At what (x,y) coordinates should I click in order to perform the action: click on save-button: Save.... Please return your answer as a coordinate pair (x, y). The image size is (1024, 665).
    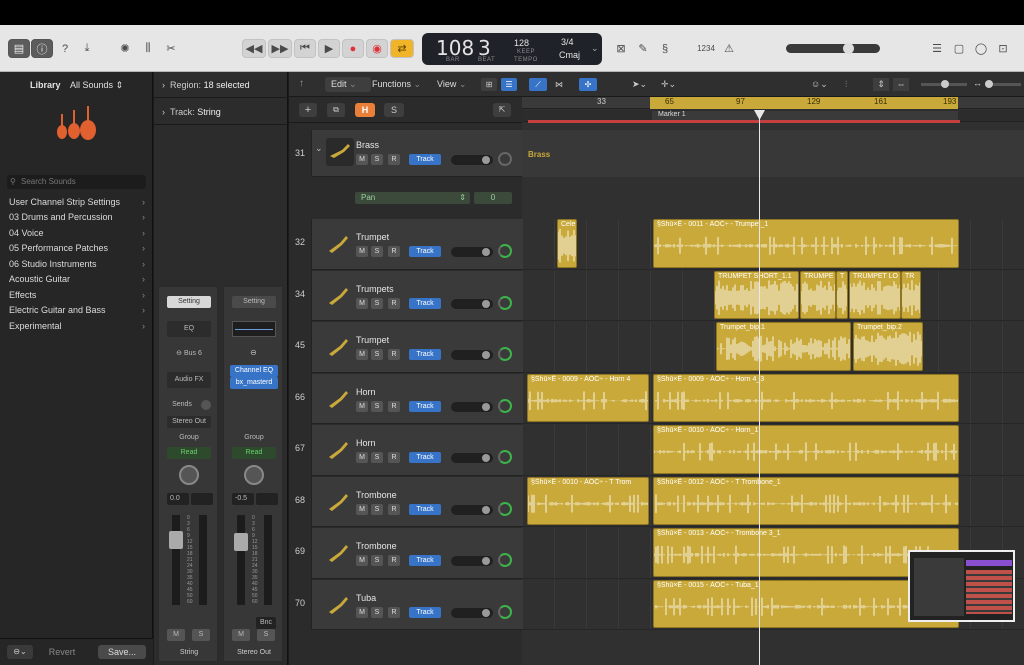
    Looking at the image, I should click on (122, 652).